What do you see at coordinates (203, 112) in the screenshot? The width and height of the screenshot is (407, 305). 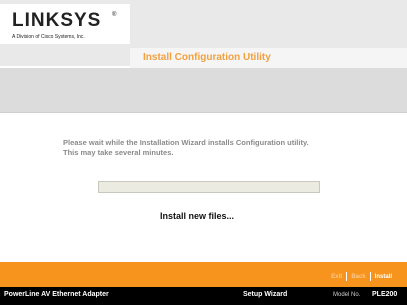 I see `divider` at bounding box center [203, 112].